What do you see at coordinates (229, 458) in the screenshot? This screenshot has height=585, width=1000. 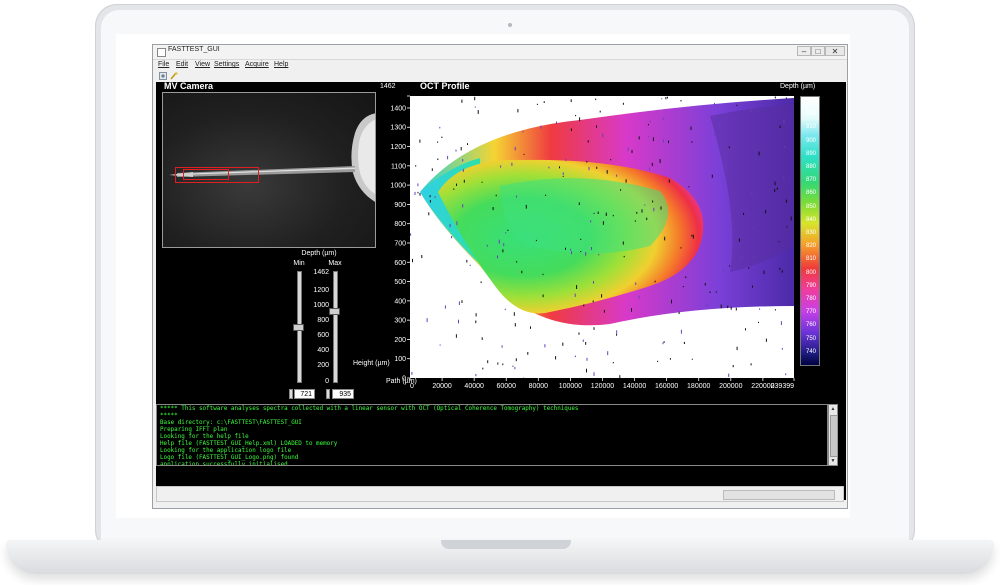 I see `console-line: Logo file (FASTTEST_GUI_Logo.png) found` at bounding box center [229, 458].